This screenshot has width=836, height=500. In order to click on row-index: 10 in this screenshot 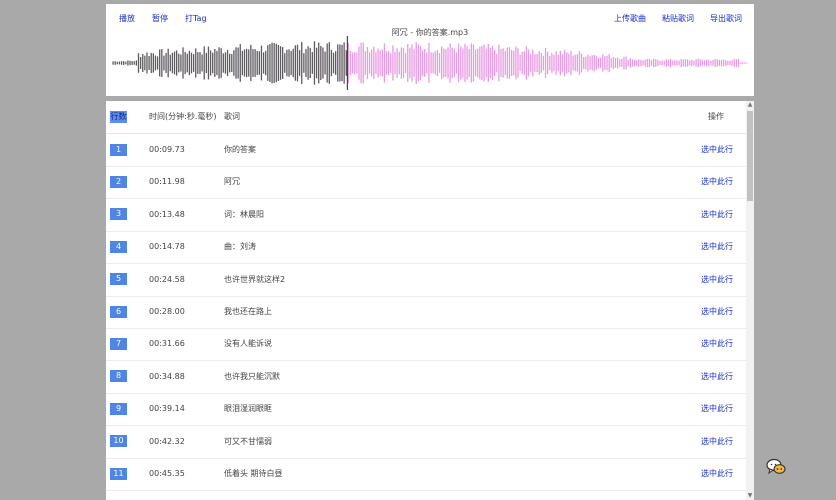, I will do `click(118, 442)`.